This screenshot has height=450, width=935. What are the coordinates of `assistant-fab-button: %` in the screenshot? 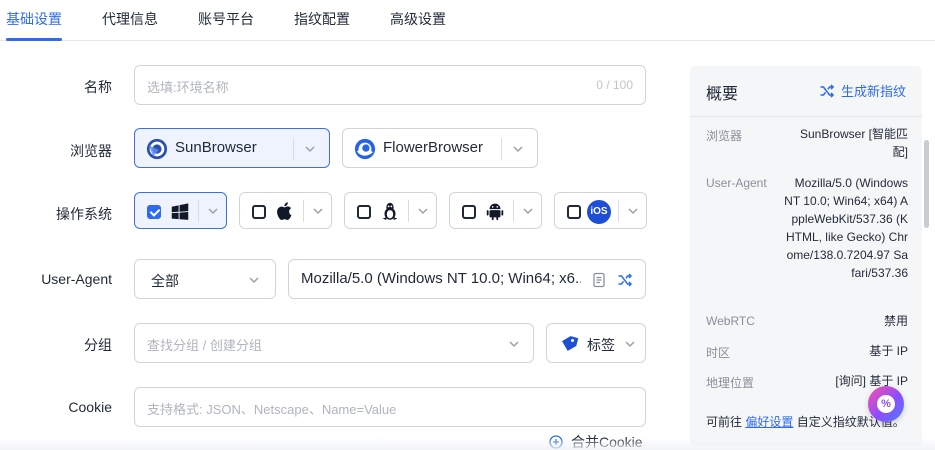 It's located at (886, 404).